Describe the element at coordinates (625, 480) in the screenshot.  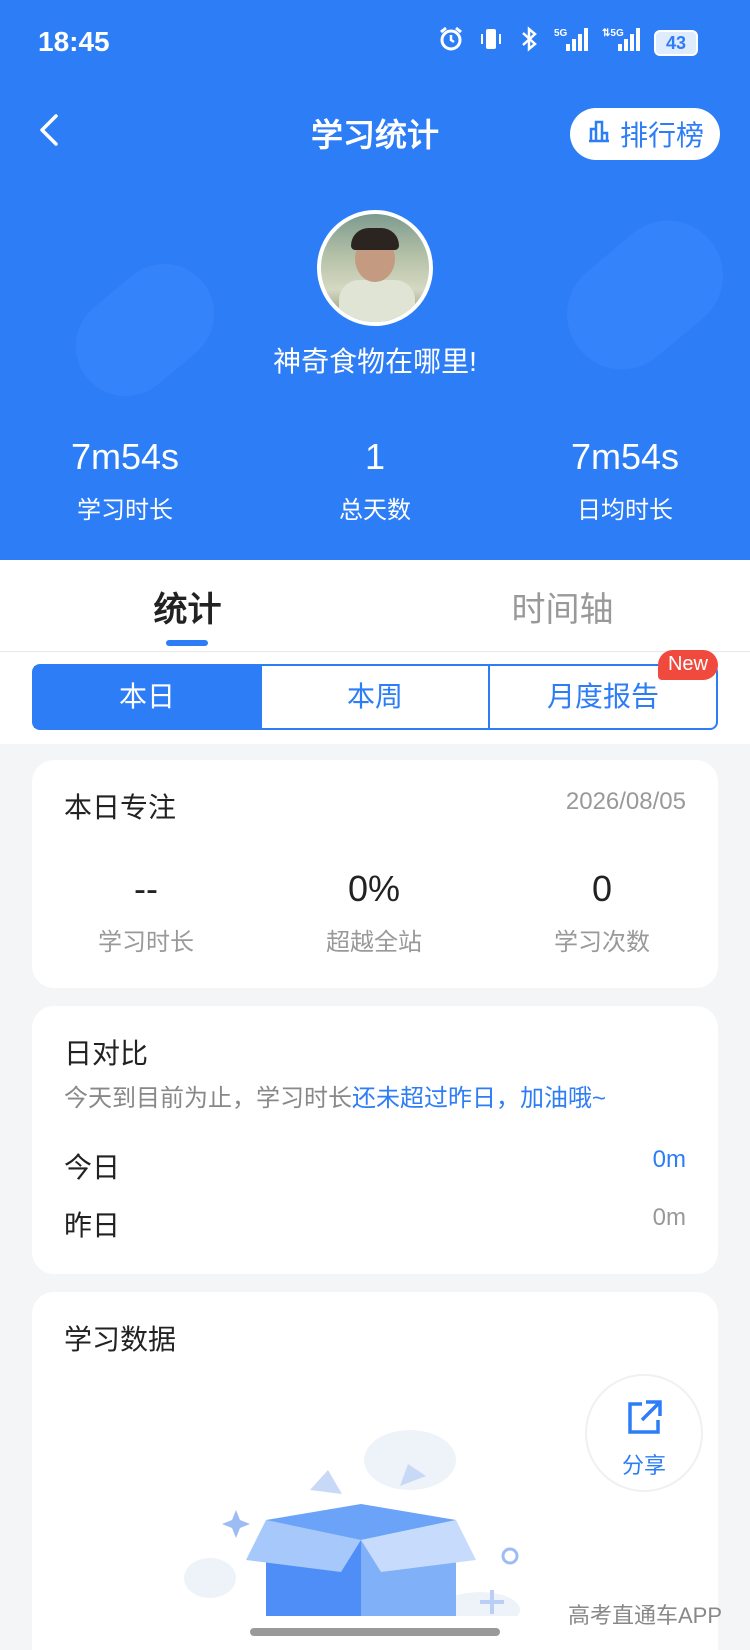
I see `summary-stat: 7m54s 日均时长` at that location.